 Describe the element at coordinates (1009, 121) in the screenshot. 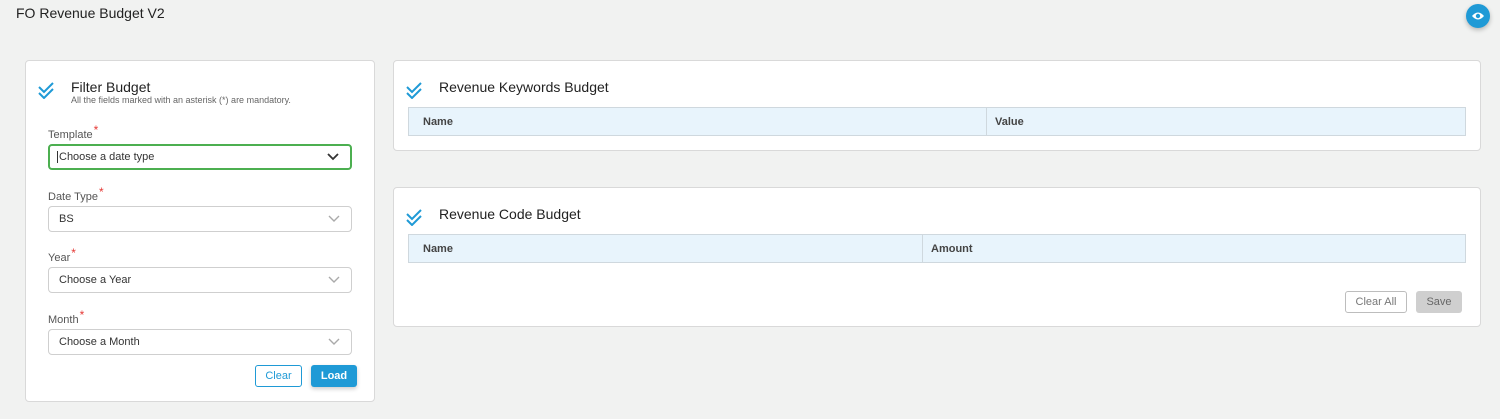

I see `column-value: Value` at that location.